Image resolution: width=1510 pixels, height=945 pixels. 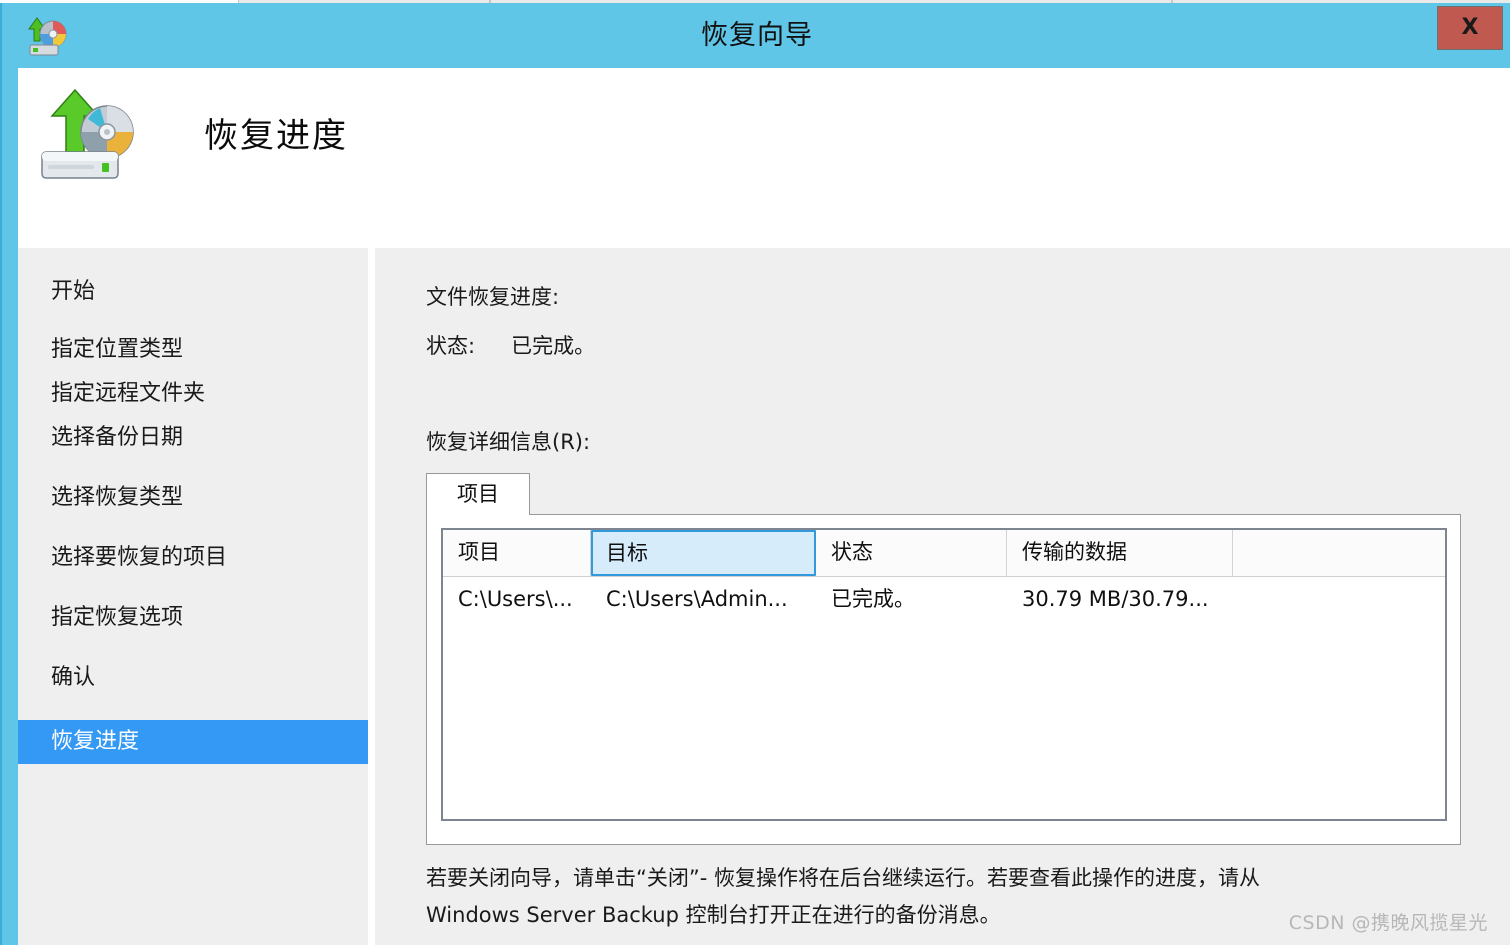 I want to click on status-value: 已完成。, so click(x=553, y=346).